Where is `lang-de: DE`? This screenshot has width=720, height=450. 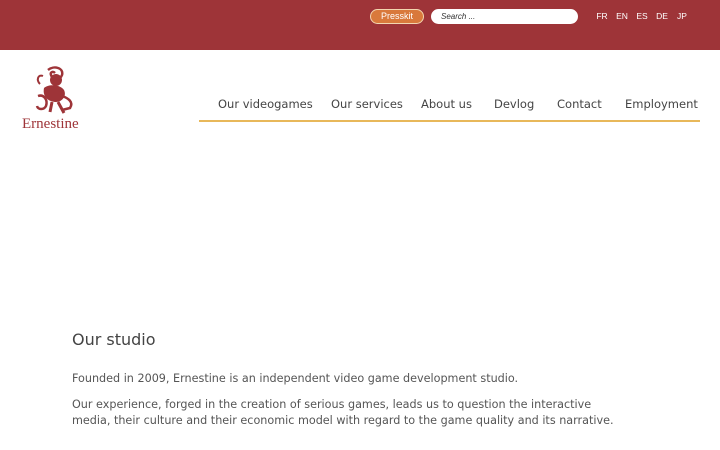 lang-de: DE is located at coordinates (662, 16).